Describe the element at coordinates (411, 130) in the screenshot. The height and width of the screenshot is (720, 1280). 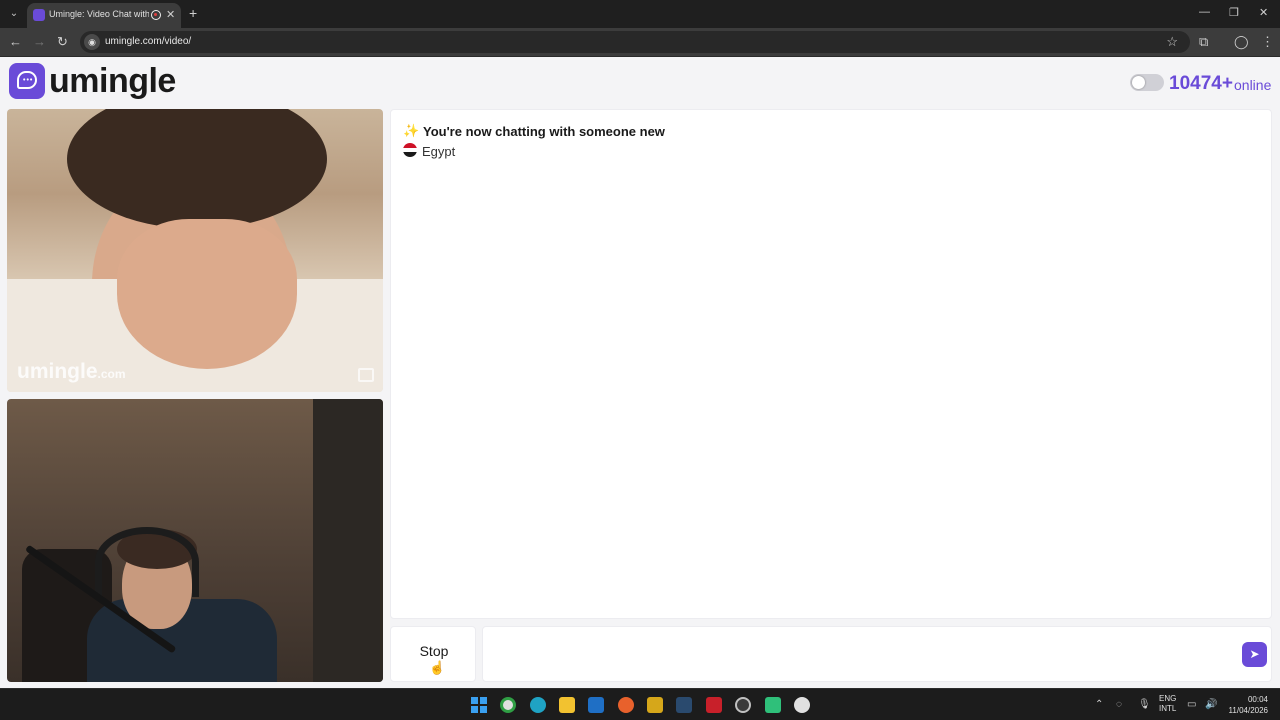
I see `sparkle-icon: ✨` at that location.